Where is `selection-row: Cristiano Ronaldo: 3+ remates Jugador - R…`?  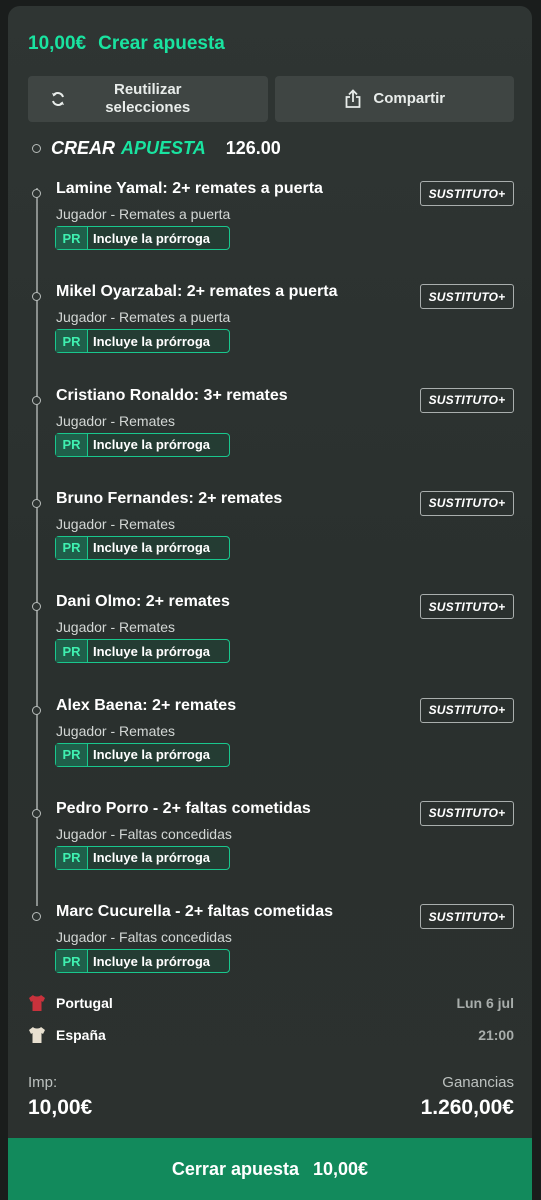 selection-row: Cristiano Ronaldo: 3+ remates Jugador - R… is located at coordinates (270, 443).